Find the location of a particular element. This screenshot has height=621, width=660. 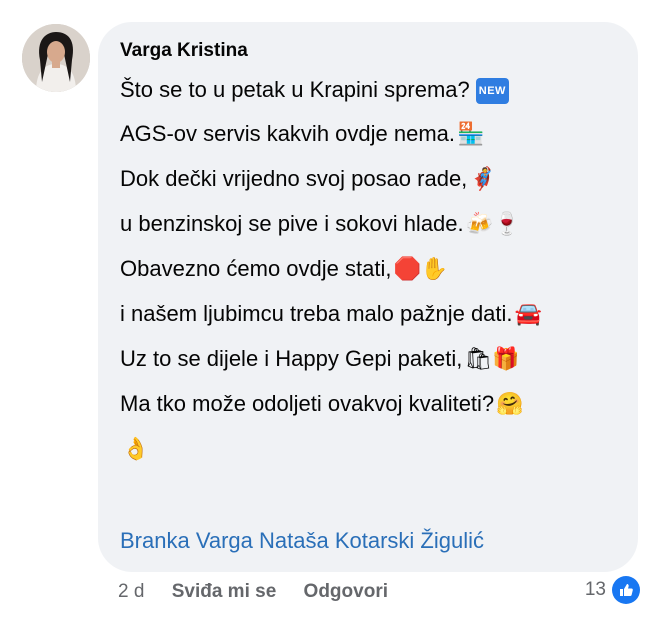

comment-line-4: u benzinskoj se pive i sokovi hlade.🍻🍷 is located at coordinates (320, 224).